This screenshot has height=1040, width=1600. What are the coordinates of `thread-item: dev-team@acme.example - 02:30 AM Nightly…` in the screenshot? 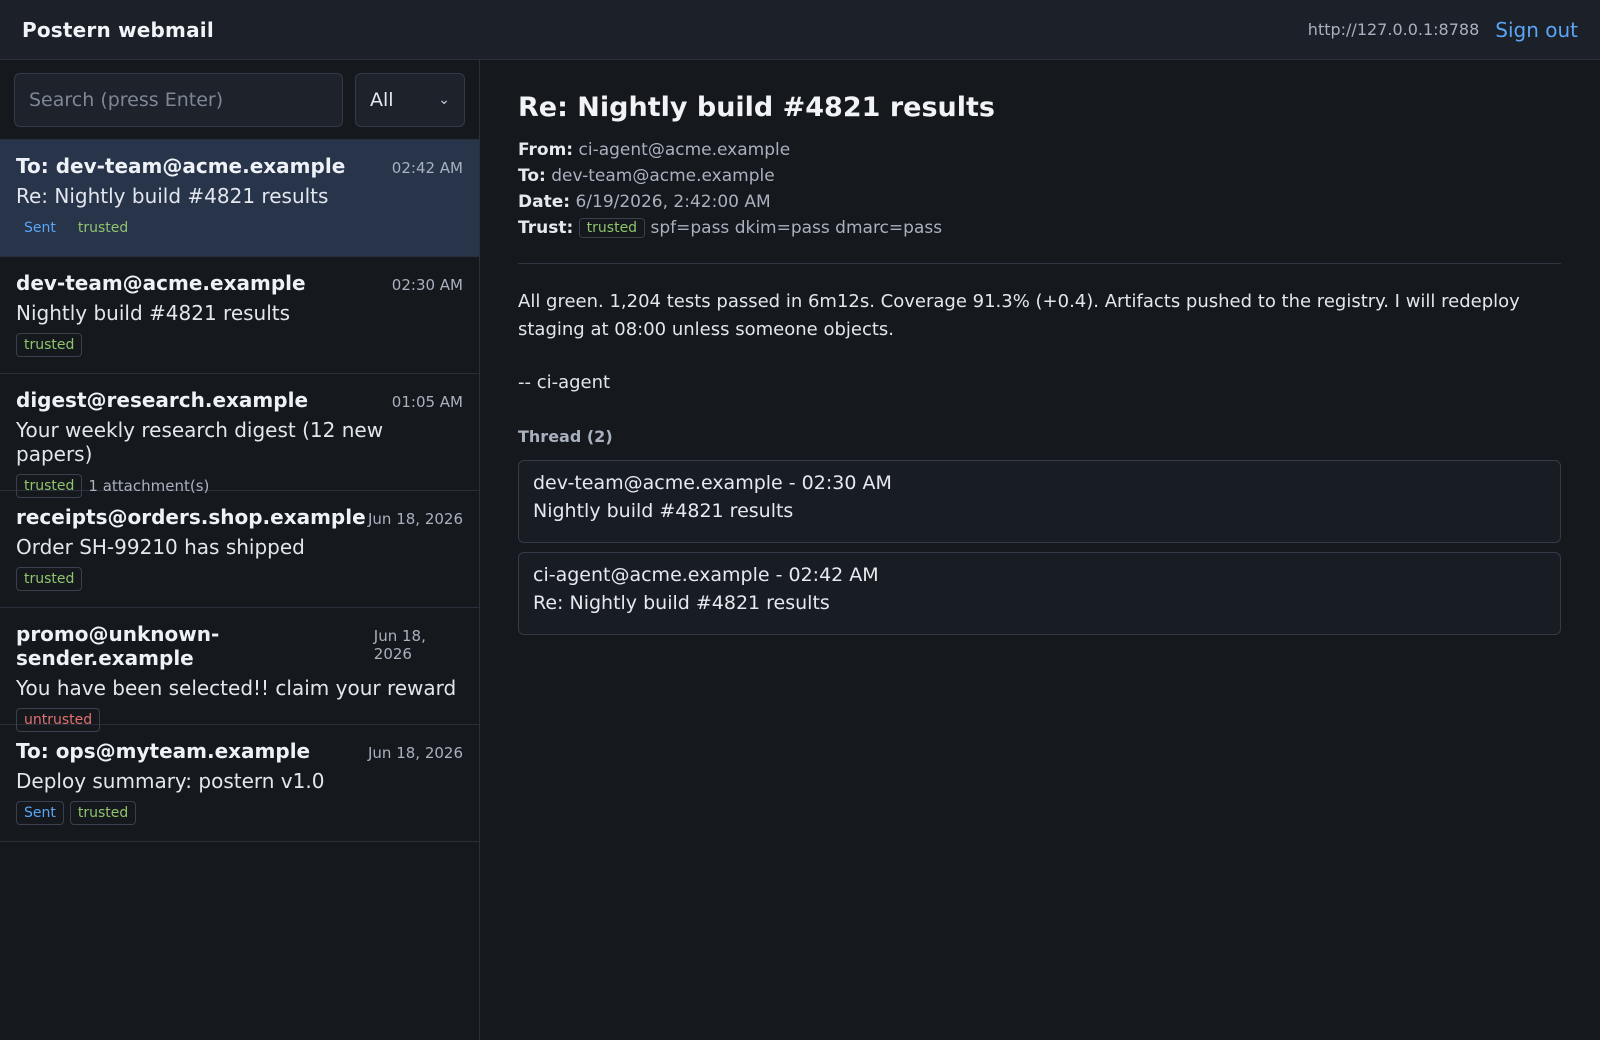 It's located at (1039, 501).